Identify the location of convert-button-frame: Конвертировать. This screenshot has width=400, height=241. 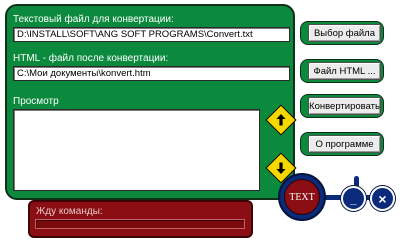
(342, 106).